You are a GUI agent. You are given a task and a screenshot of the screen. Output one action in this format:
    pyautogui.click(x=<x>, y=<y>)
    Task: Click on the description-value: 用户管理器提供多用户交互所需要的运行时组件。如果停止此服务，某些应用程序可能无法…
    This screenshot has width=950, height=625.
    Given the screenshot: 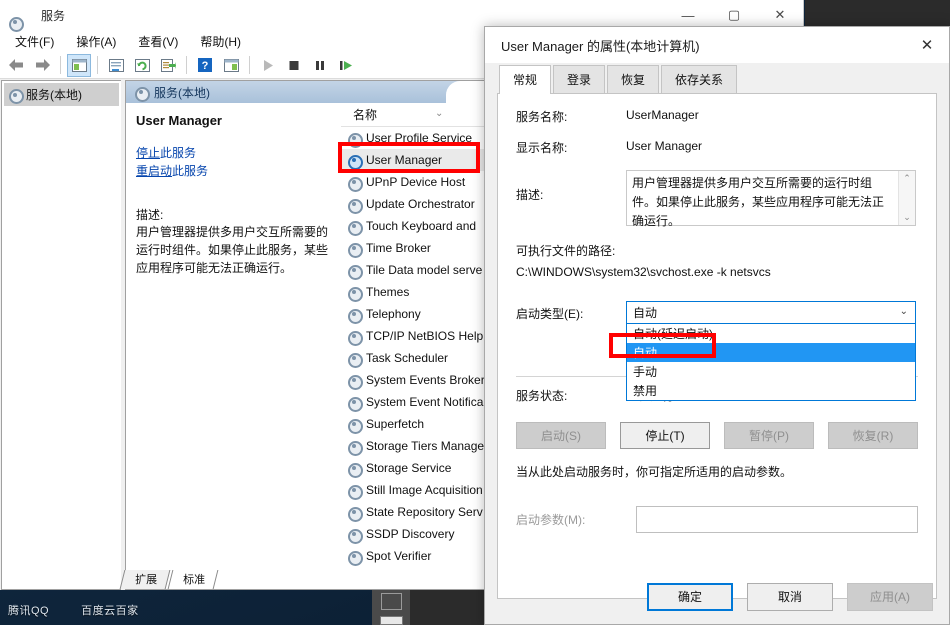 What is the action you would take?
    pyautogui.click(x=758, y=202)
    